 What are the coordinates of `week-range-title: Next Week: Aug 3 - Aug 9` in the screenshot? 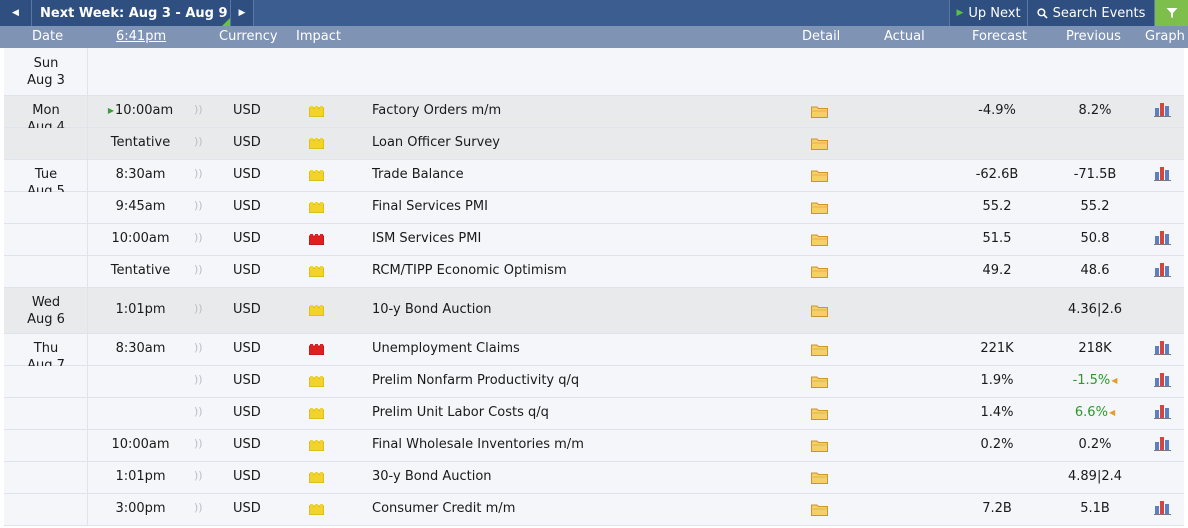 It's located at (131, 13).